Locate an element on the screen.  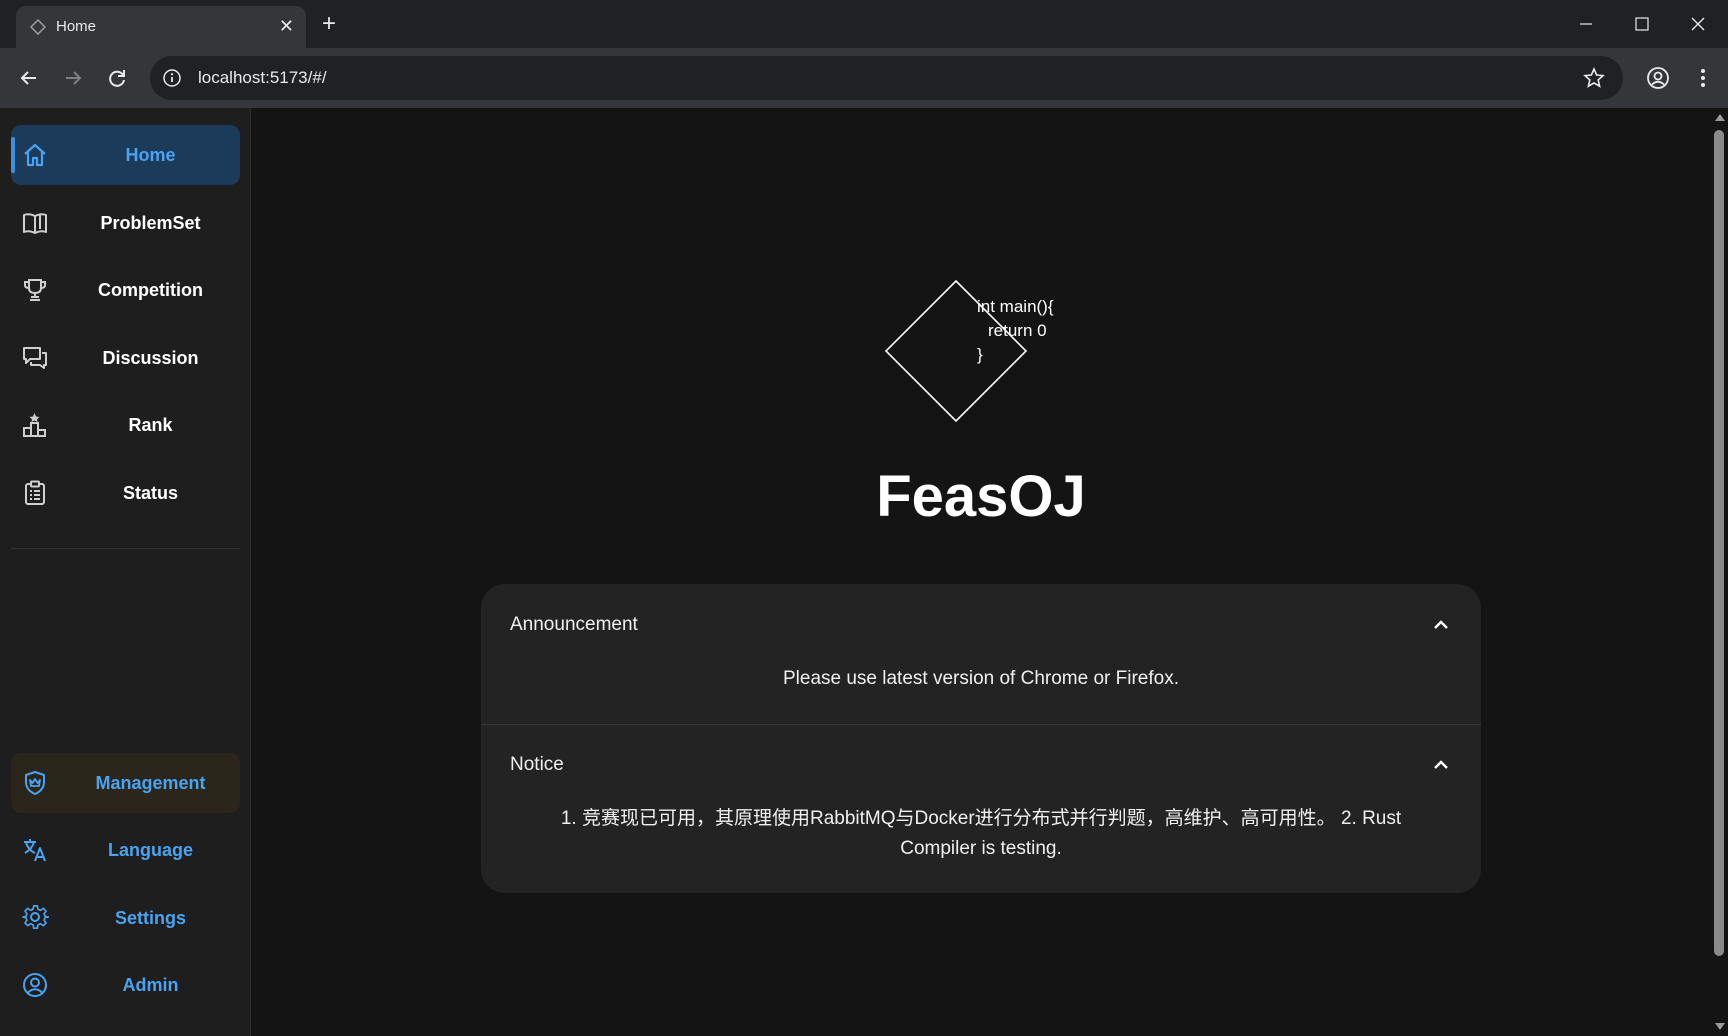
gear-icon is located at coordinates (35, 917).